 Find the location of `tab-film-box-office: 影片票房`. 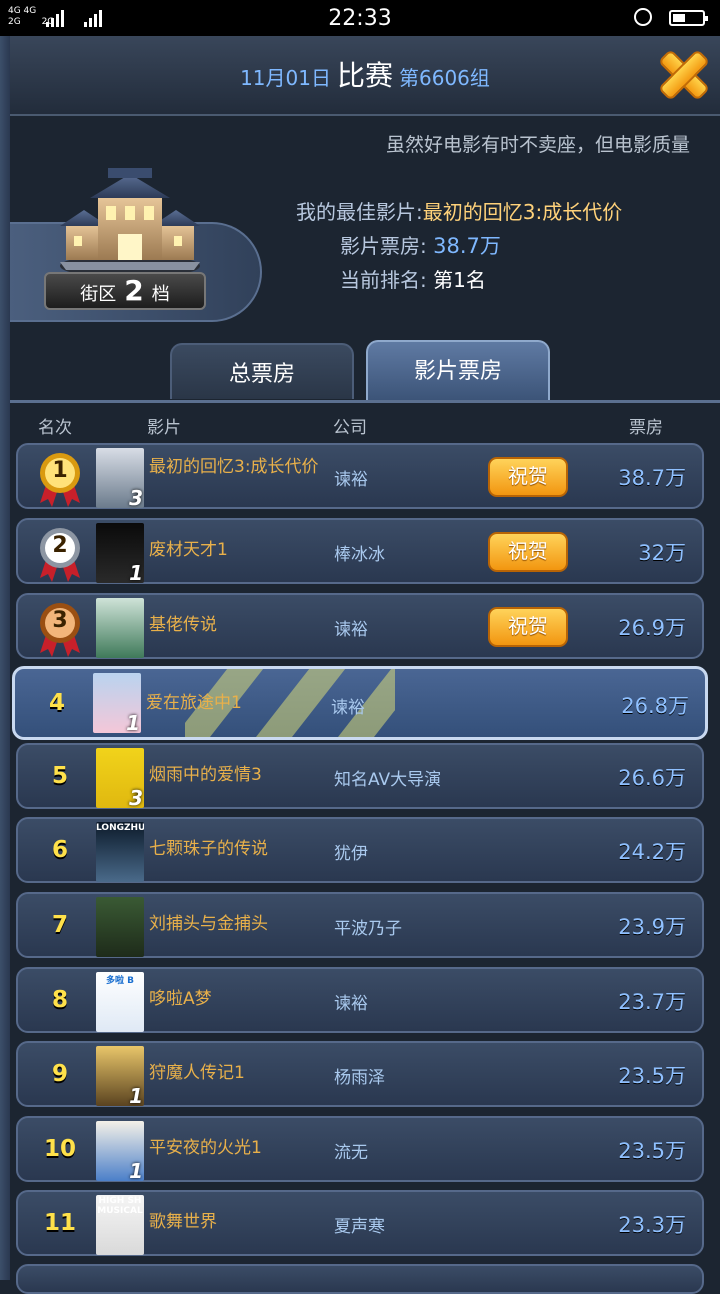

tab-film-box-office: 影片票房 is located at coordinates (458, 370).